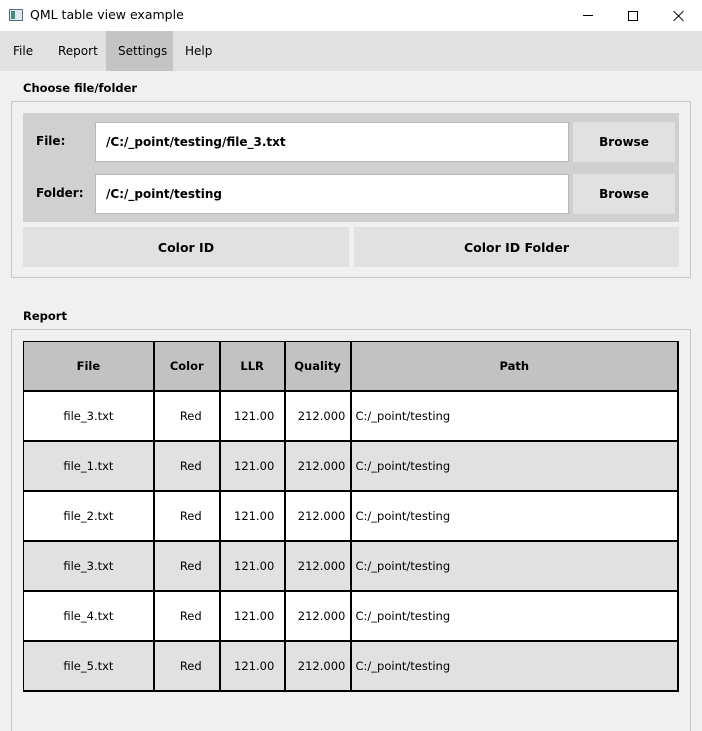 The image size is (702, 731). I want to click on table-header-row: File Color LLR Quality Path, so click(352, 367).